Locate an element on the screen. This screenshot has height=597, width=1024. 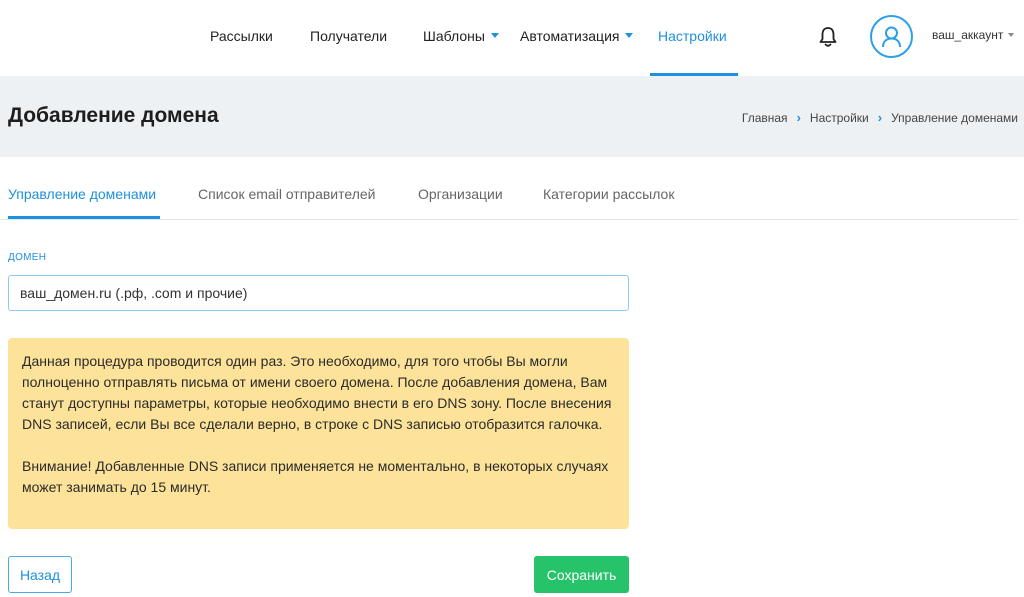
breadcrumb-home: Главная is located at coordinates (765, 118).